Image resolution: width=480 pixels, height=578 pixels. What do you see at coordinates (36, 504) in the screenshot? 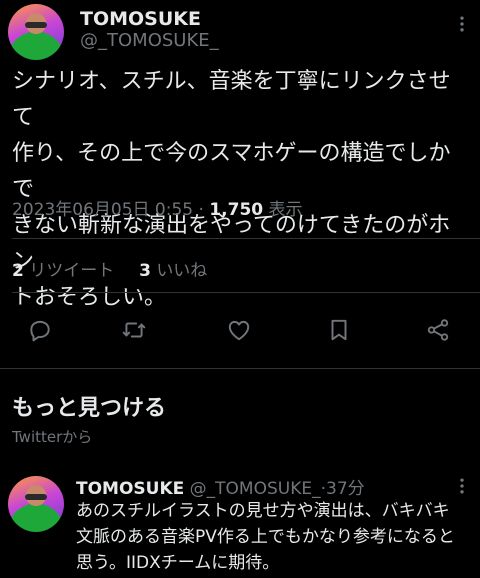
I see `recommended-author-avatar` at bounding box center [36, 504].